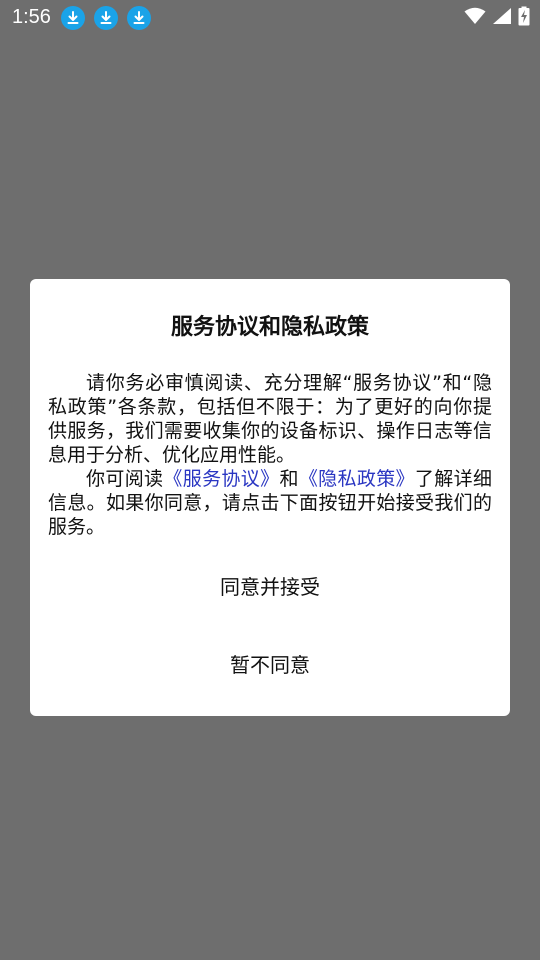  Describe the element at coordinates (524, 18) in the screenshot. I see `battery-charging-icon` at that location.